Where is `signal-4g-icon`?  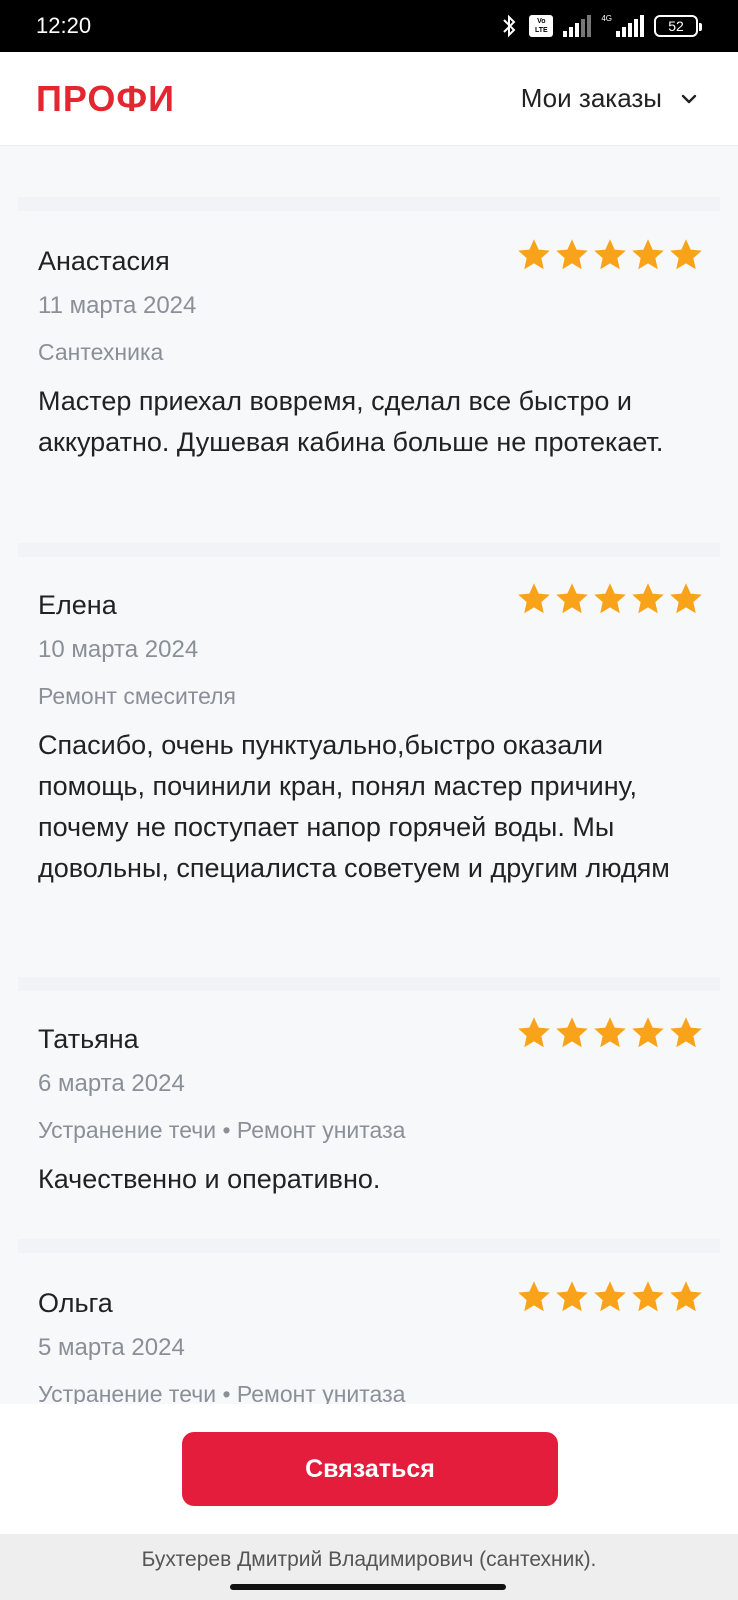
signal-4g-icon is located at coordinates (630, 26).